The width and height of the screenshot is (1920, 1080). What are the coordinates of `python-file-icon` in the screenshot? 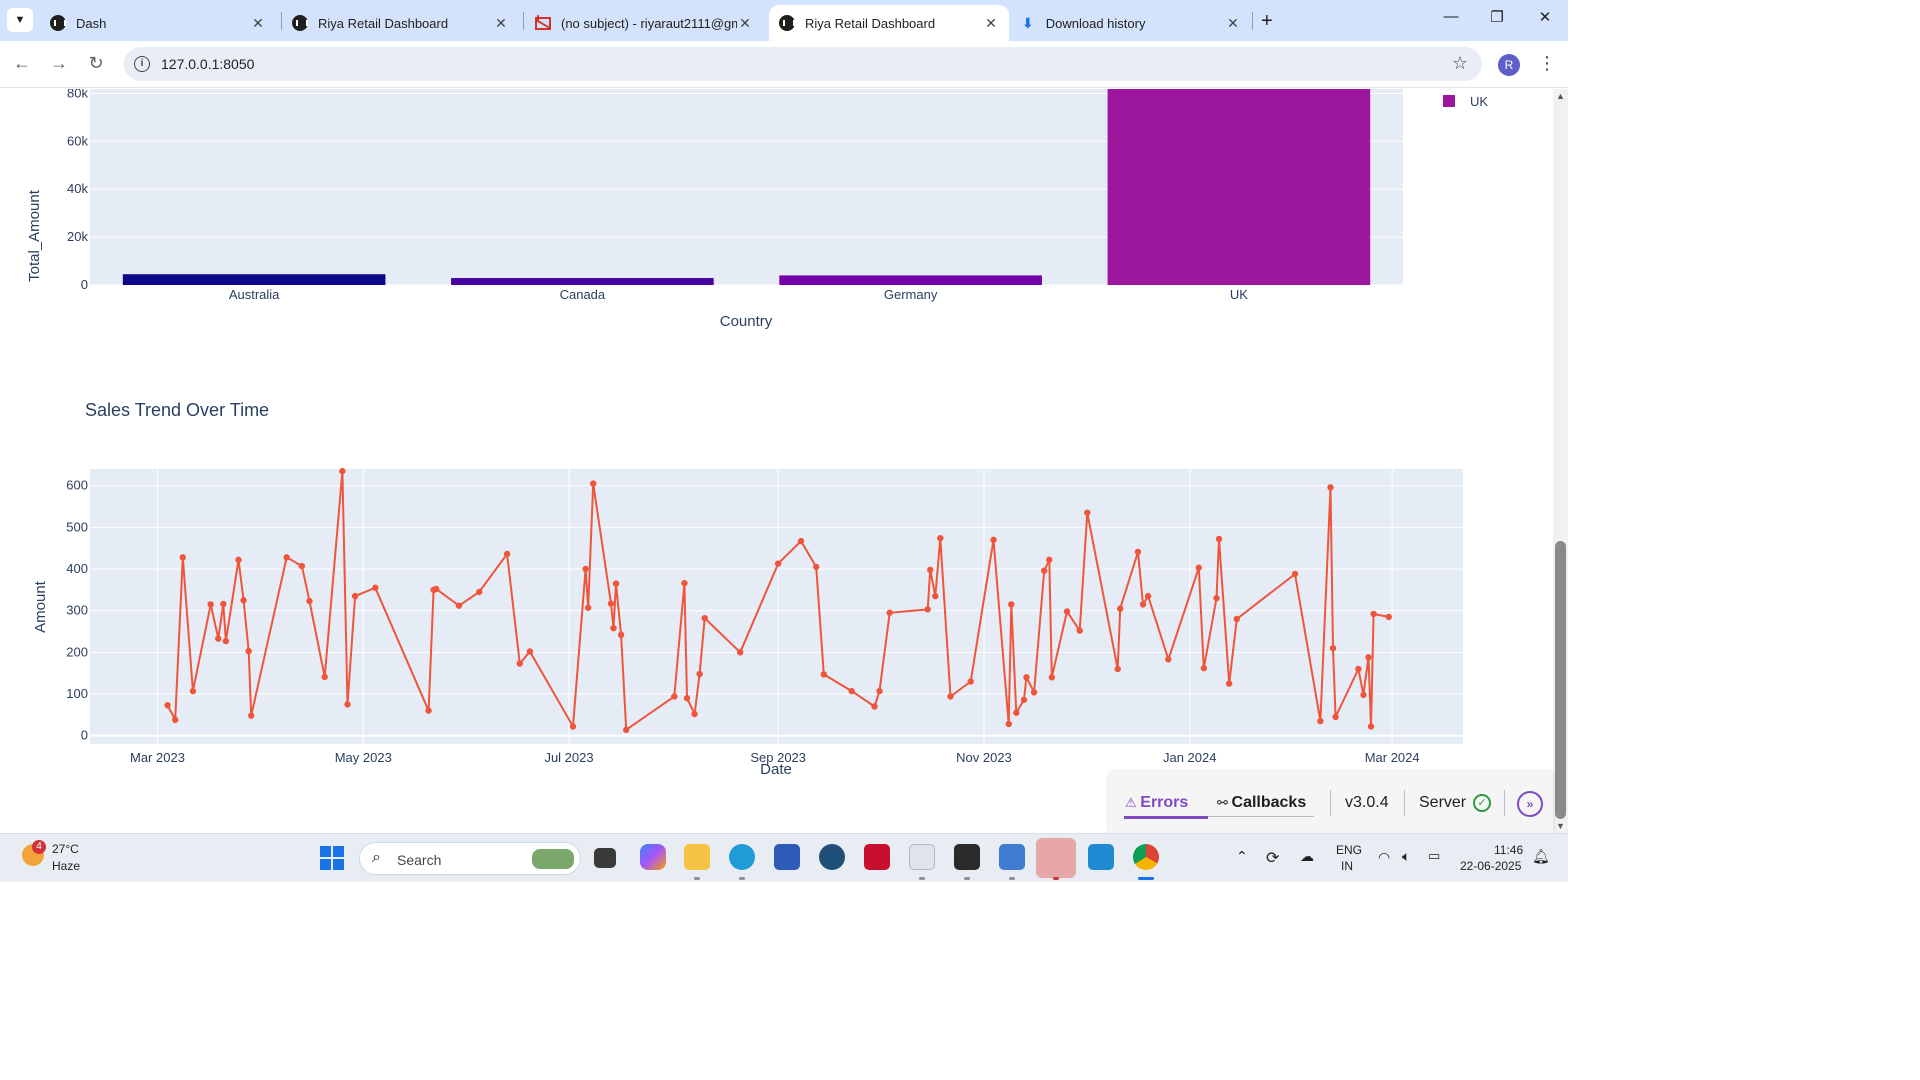 It's located at (922, 857).